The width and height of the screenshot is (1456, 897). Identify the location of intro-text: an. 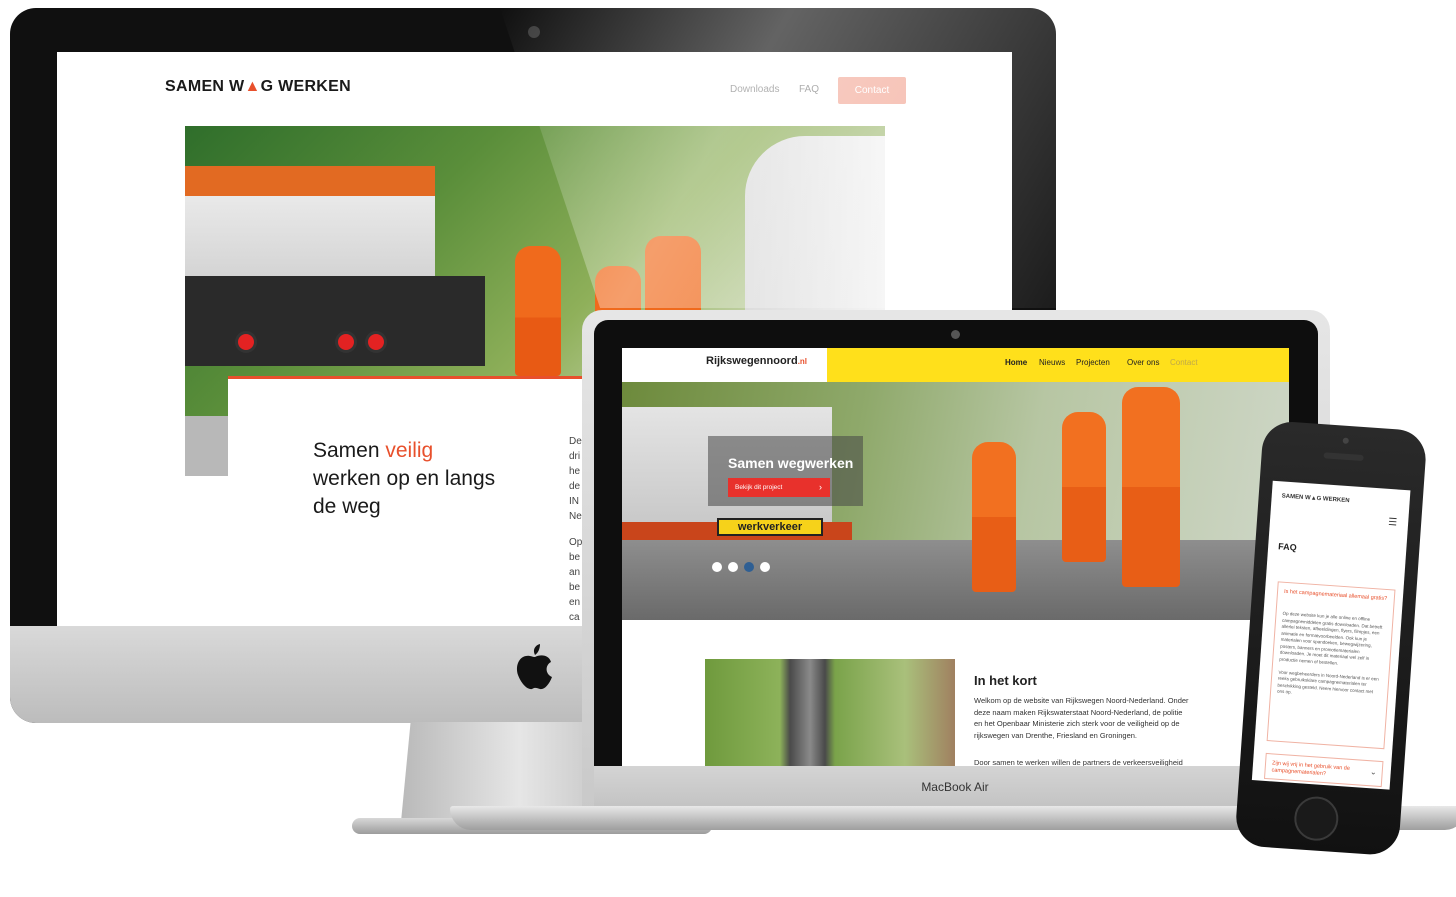
(575, 572).